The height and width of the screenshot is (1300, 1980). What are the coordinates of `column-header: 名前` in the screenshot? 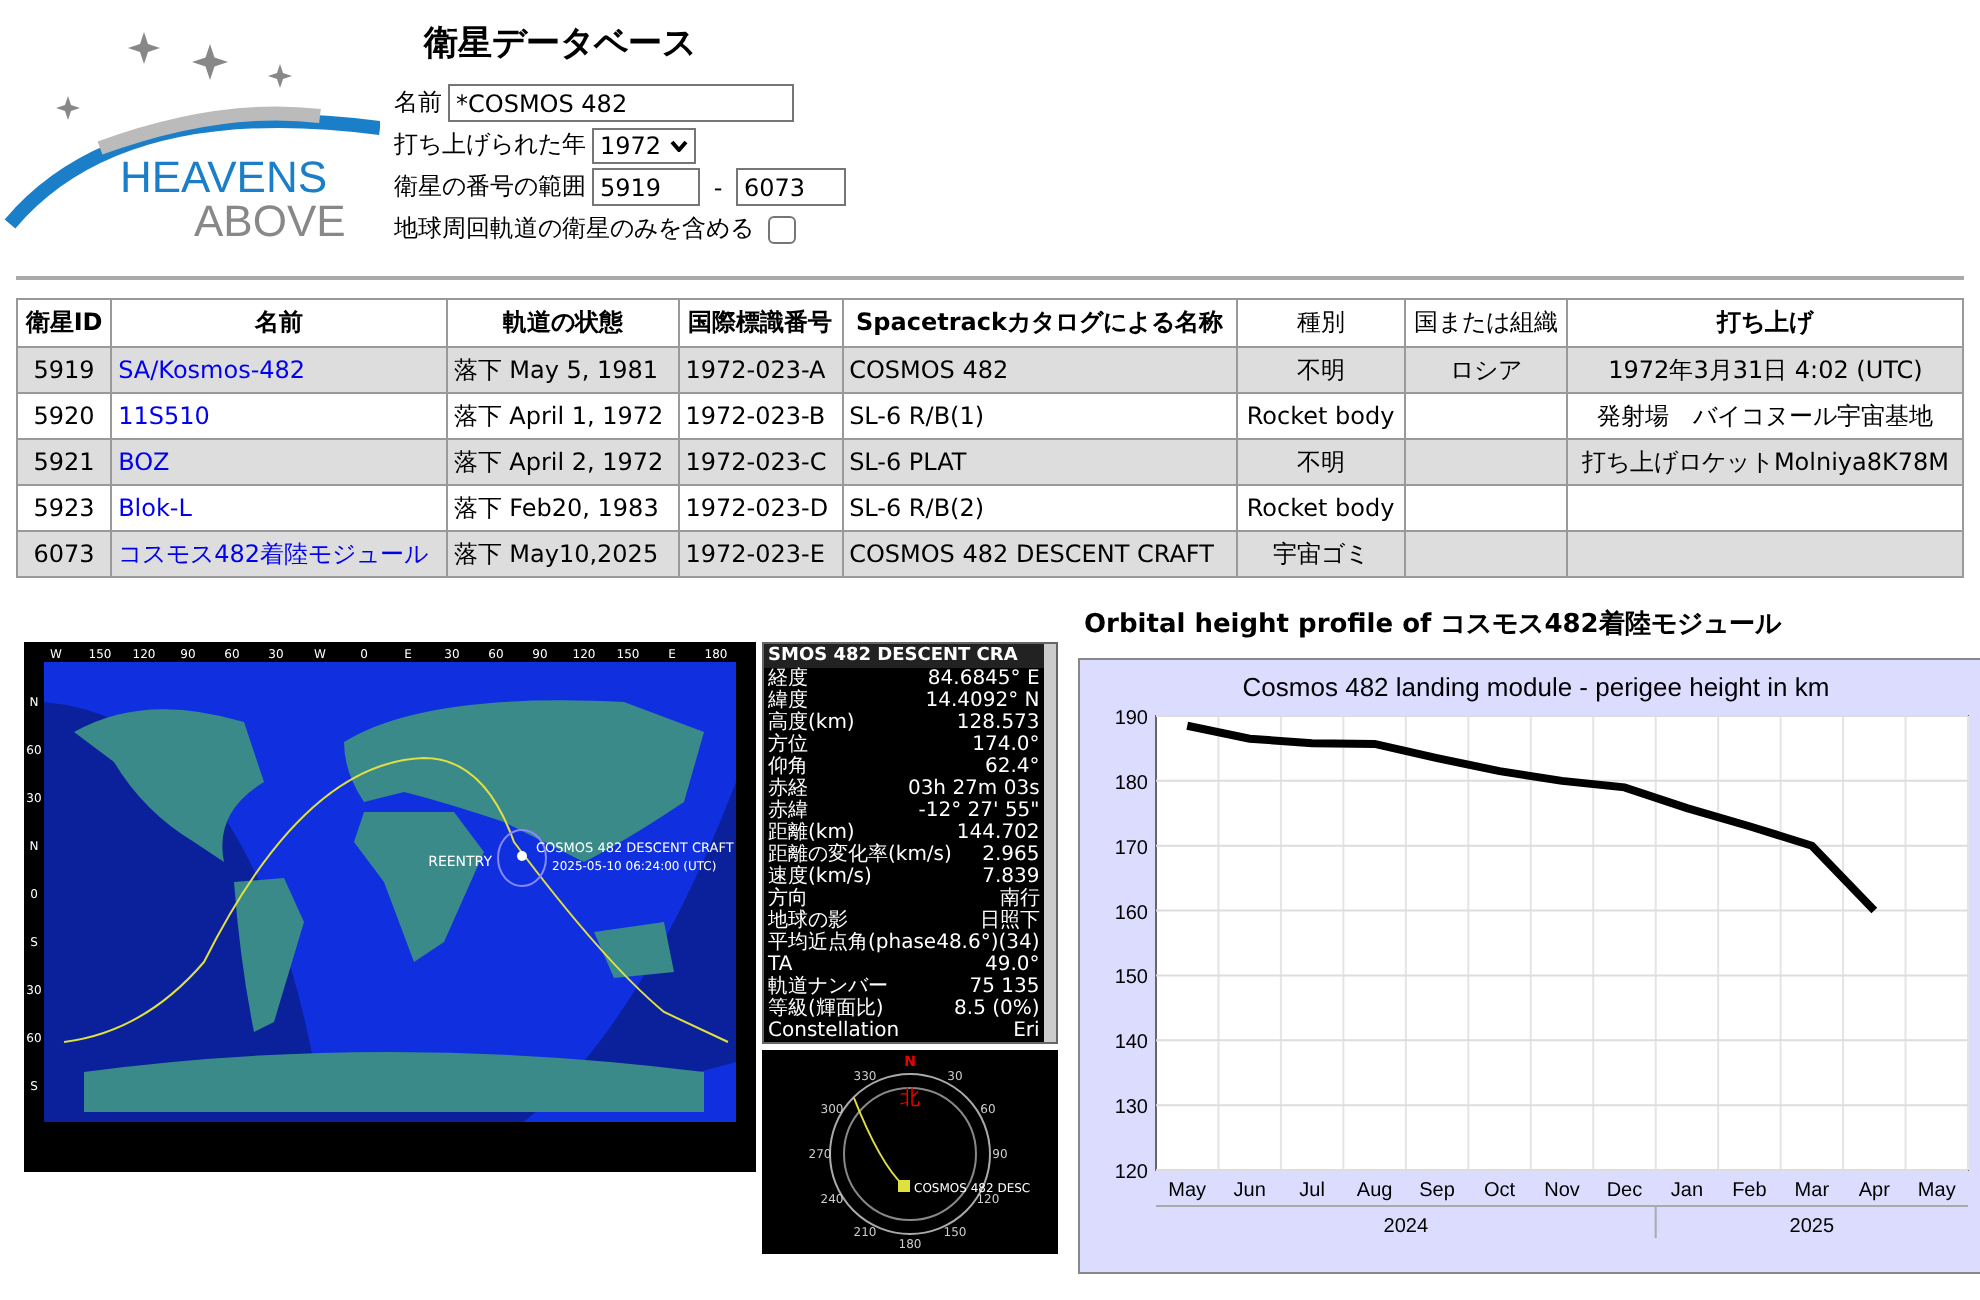 It's located at (279, 323).